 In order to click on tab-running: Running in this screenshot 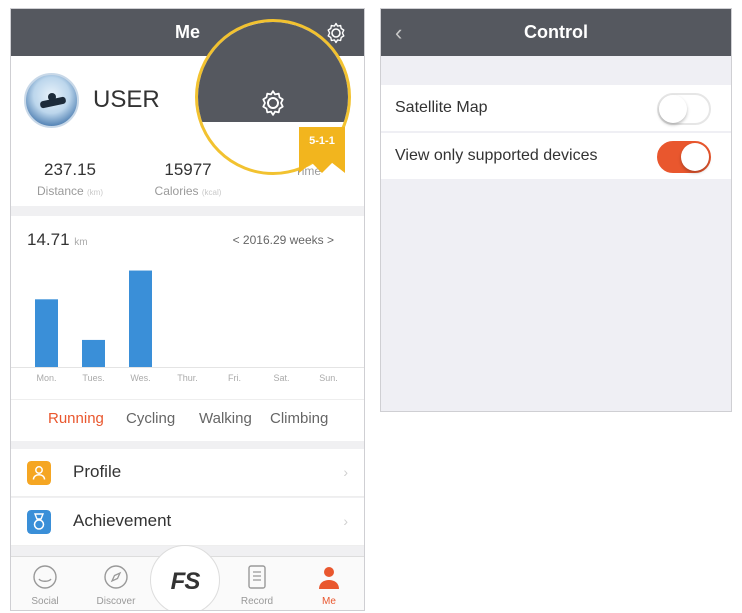, I will do `click(76, 418)`.